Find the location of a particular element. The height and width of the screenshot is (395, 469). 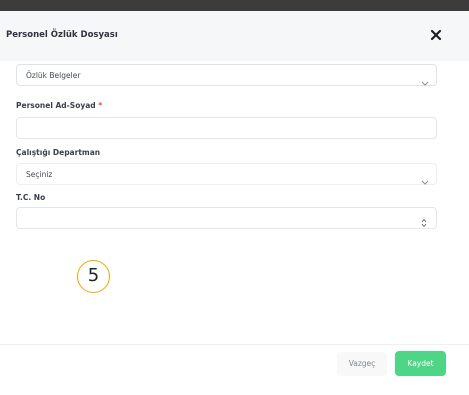

save-button: Kaydet is located at coordinates (420, 363).